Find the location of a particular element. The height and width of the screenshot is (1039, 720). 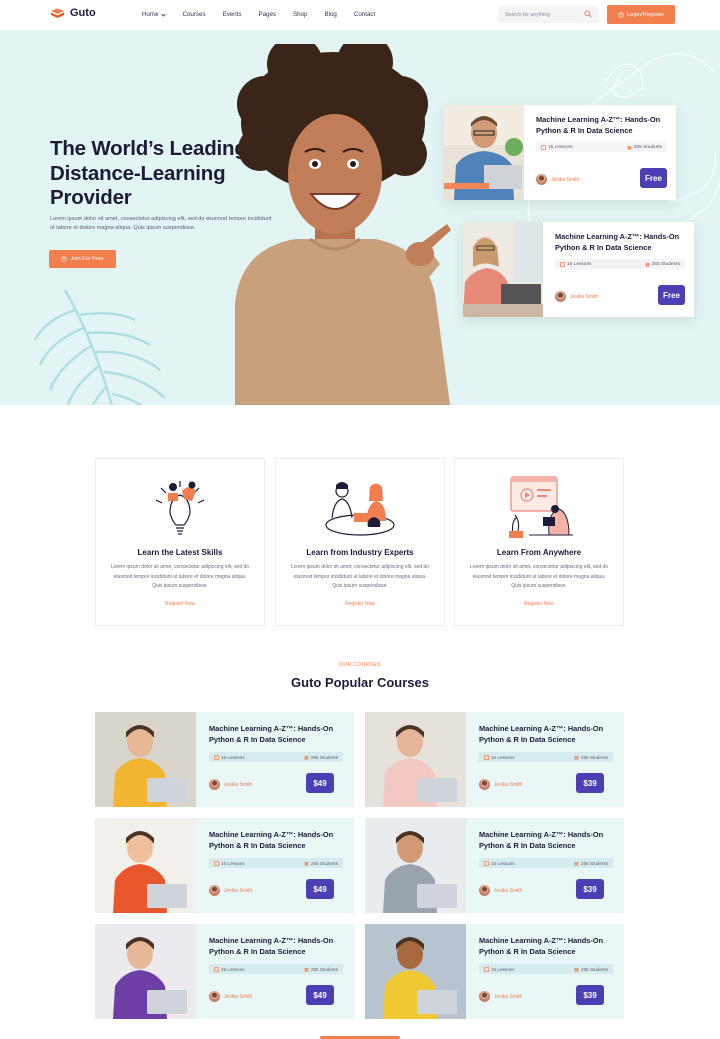

search-placeholder: Search for anything is located at coordinates (527, 14).